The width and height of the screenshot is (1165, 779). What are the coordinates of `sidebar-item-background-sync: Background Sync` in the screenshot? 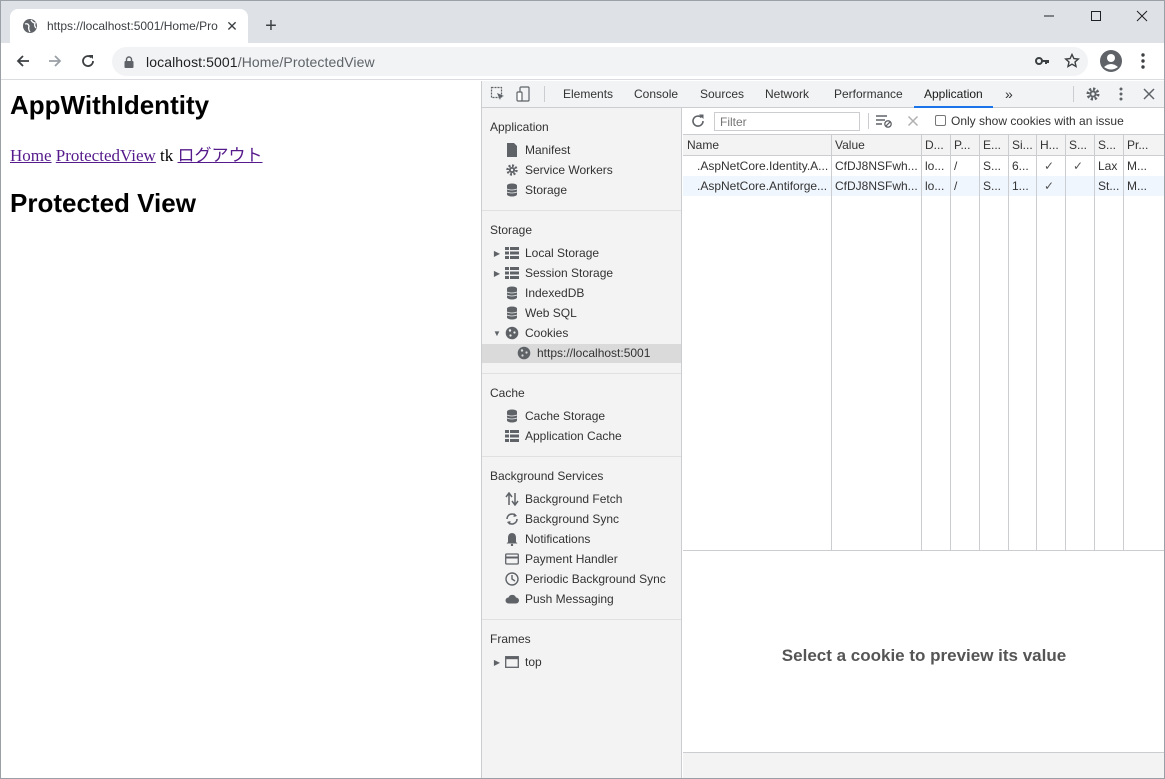 It's located at (562, 519).